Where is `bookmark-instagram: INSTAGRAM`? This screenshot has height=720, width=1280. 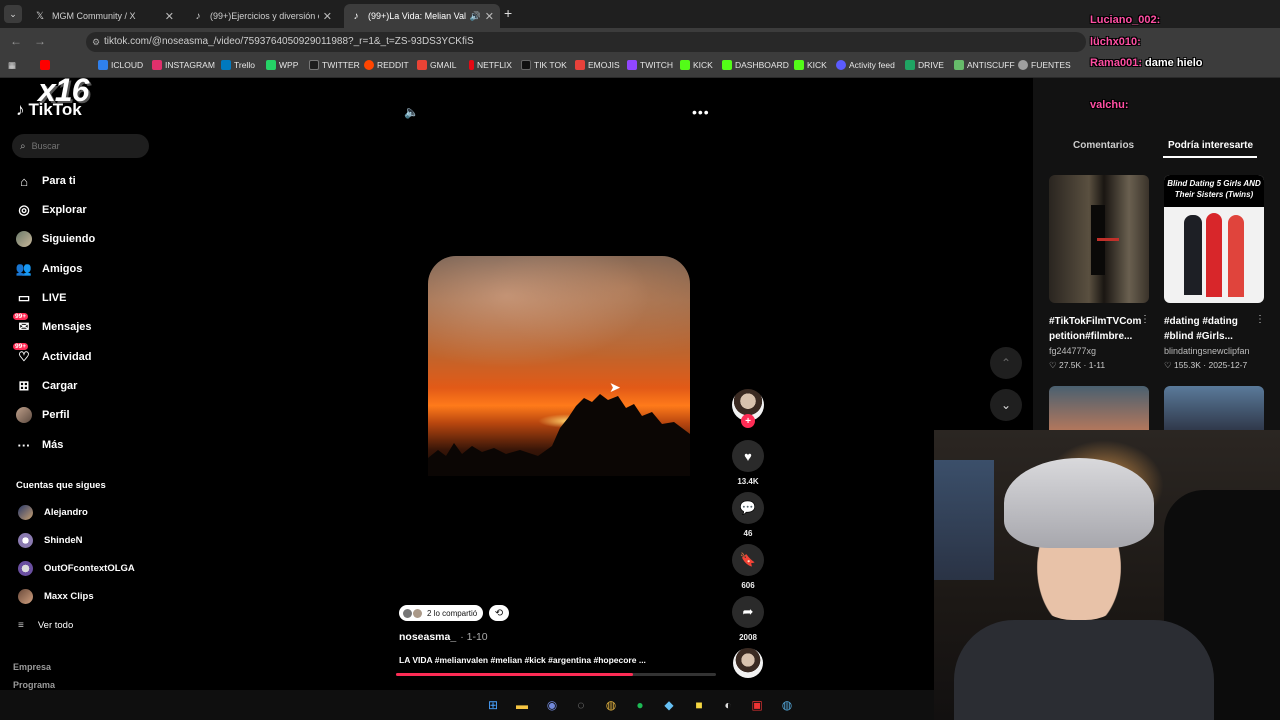 bookmark-instagram: INSTAGRAM is located at coordinates (183, 65).